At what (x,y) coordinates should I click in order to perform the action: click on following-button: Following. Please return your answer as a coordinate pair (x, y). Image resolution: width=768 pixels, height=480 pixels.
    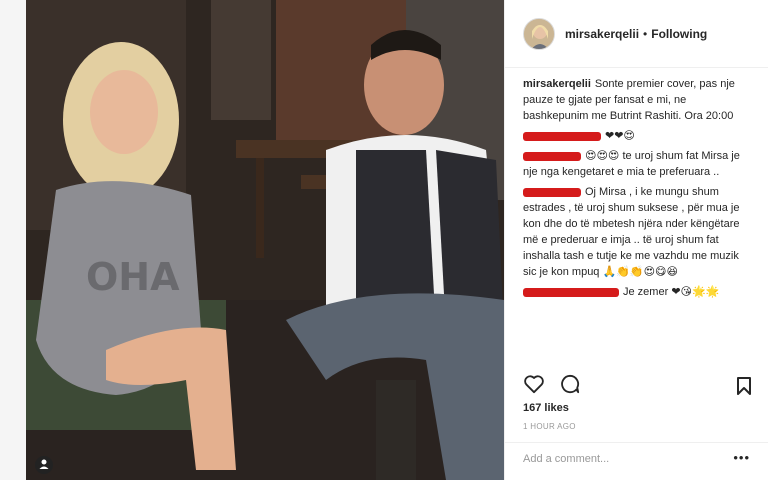
    Looking at the image, I should click on (679, 34).